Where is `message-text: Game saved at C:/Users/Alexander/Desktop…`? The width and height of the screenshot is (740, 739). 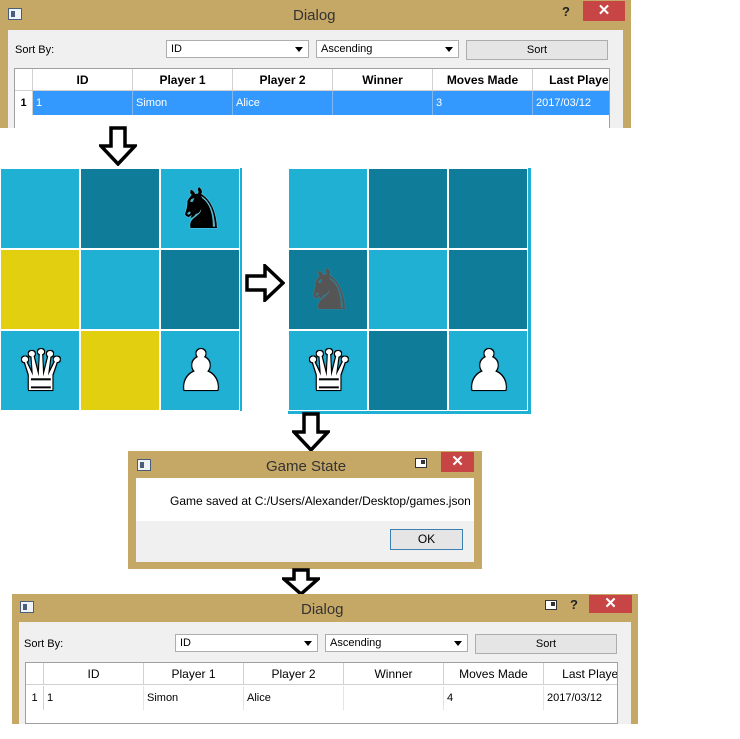
message-text: Game saved at C:/Users/Alexander/Desktop… is located at coordinates (320, 501).